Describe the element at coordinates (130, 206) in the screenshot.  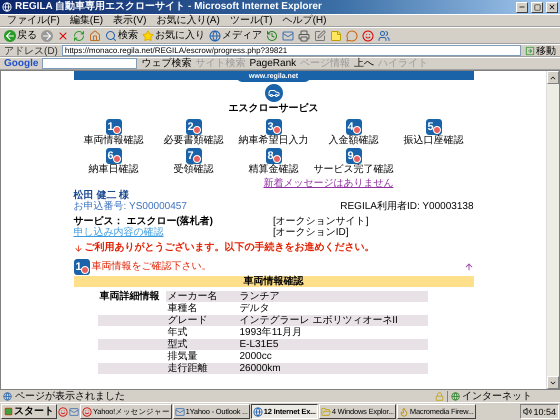
I see `application-number: お申込番号: YS00000457` at that location.